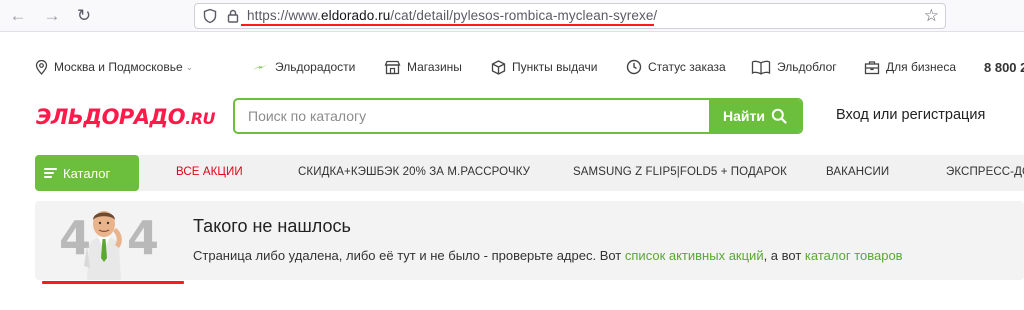 The width and height of the screenshot is (1024, 310). I want to click on mascot-illustration, so click(103, 245).